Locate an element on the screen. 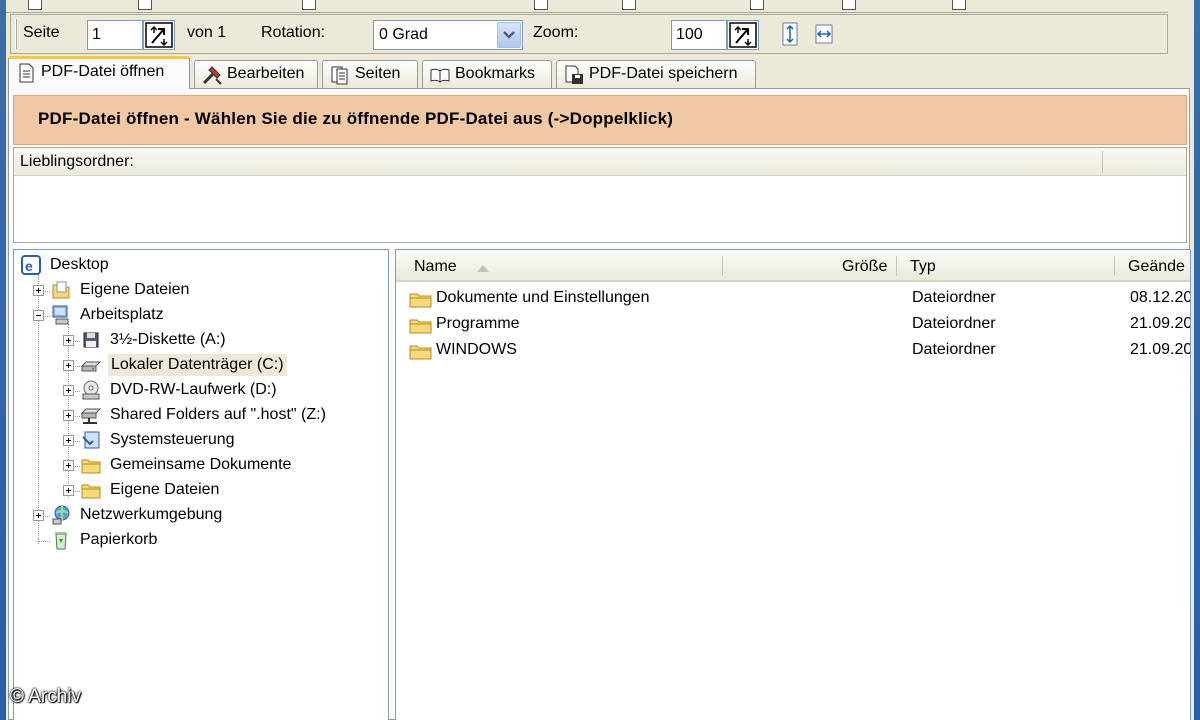 The height and width of the screenshot is (720, 1200). floppy-icon is located at coordinates (91, 340).